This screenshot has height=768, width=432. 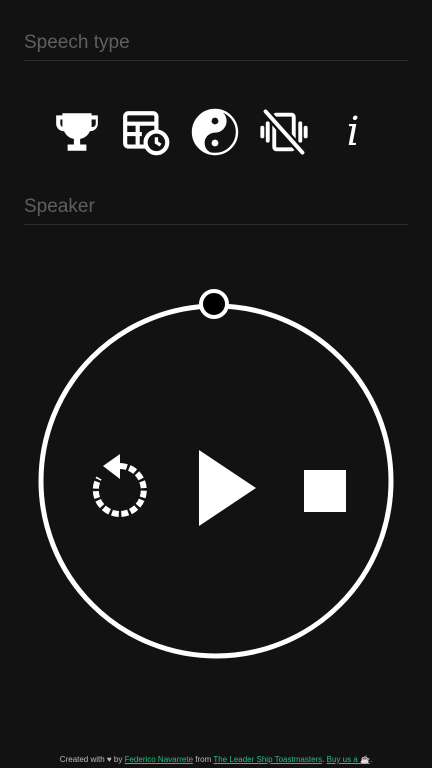 I want to click on info-glyph: i, so click(x=353, y=132).